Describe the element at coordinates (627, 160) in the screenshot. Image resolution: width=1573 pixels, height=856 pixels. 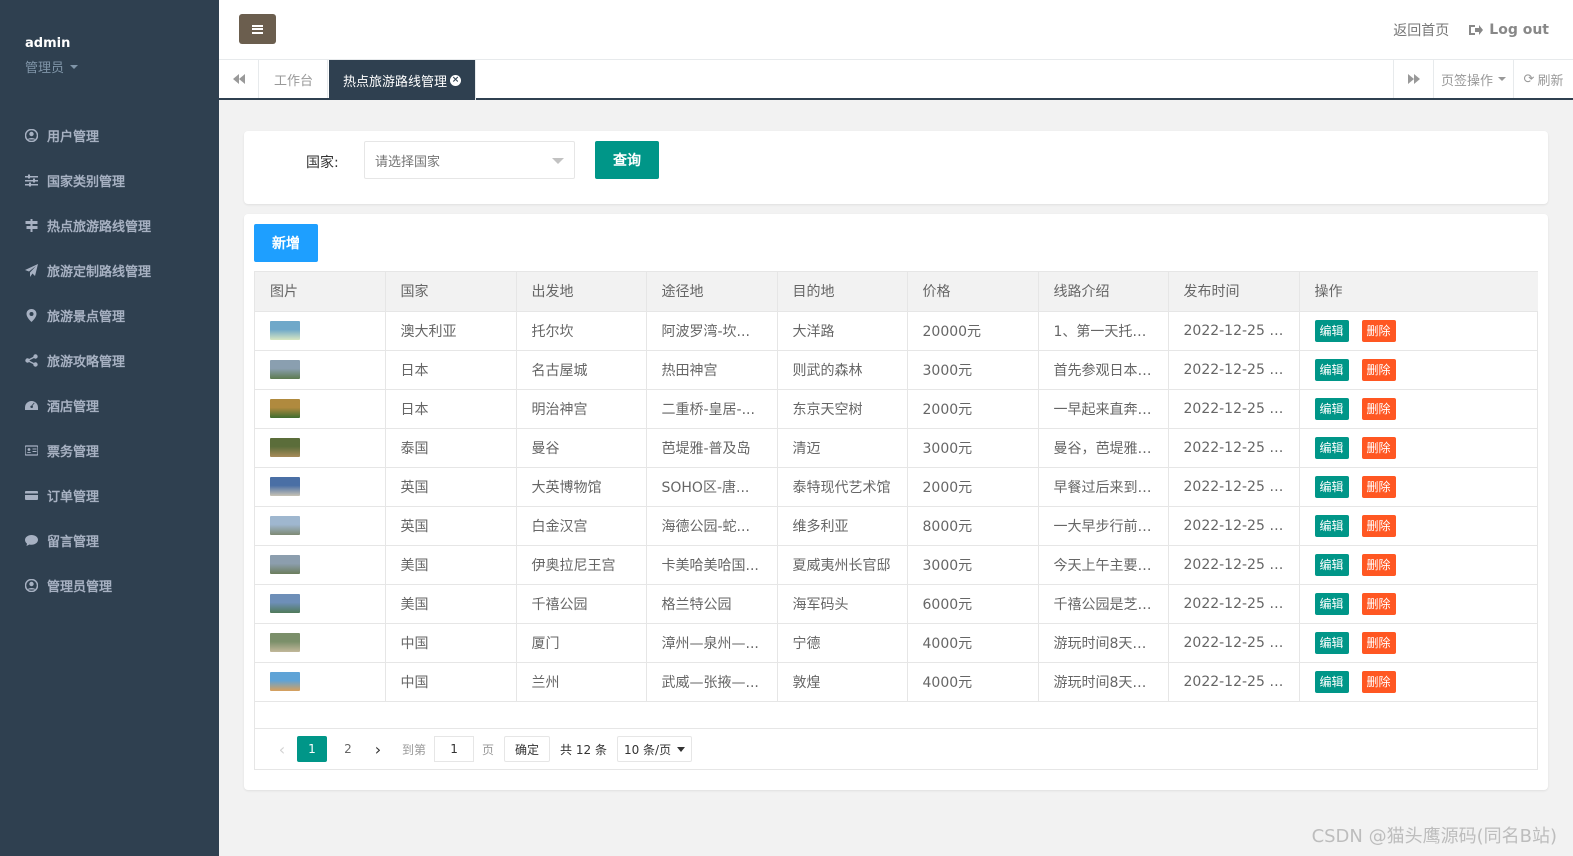
I see `query-button: 查询` at that location.